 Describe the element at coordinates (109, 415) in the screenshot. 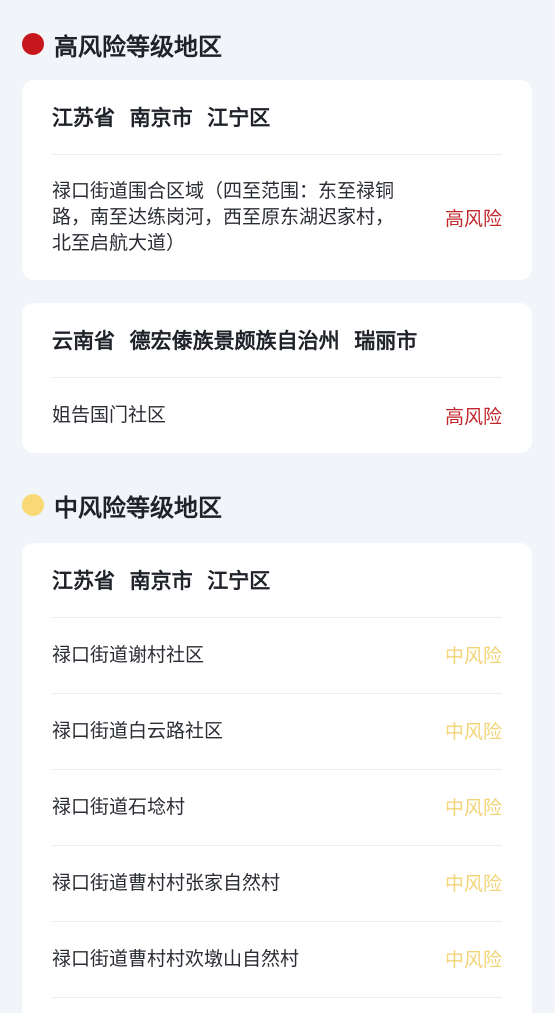

I see `place-name: 姐告国门社区` at that location.